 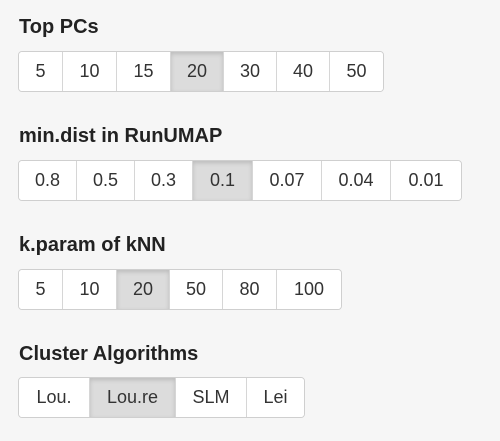 What do you see at coordinates (196, 289) in the screenshot?
I see `k-param-option-50: 50` at bounding box center [196, 289].